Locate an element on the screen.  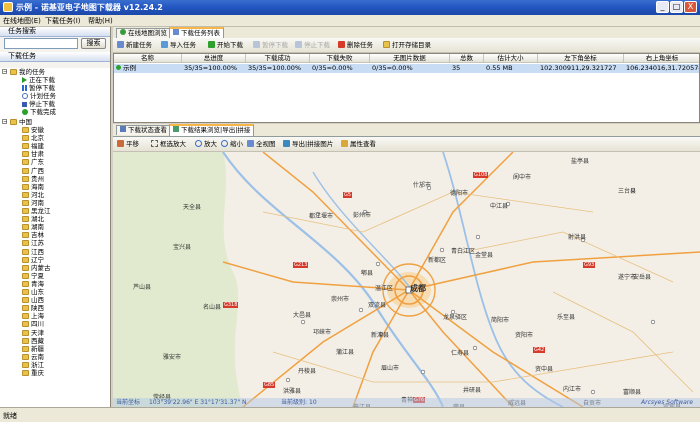
zoom-in-button: 放大 is located at coordinates (206, 144).